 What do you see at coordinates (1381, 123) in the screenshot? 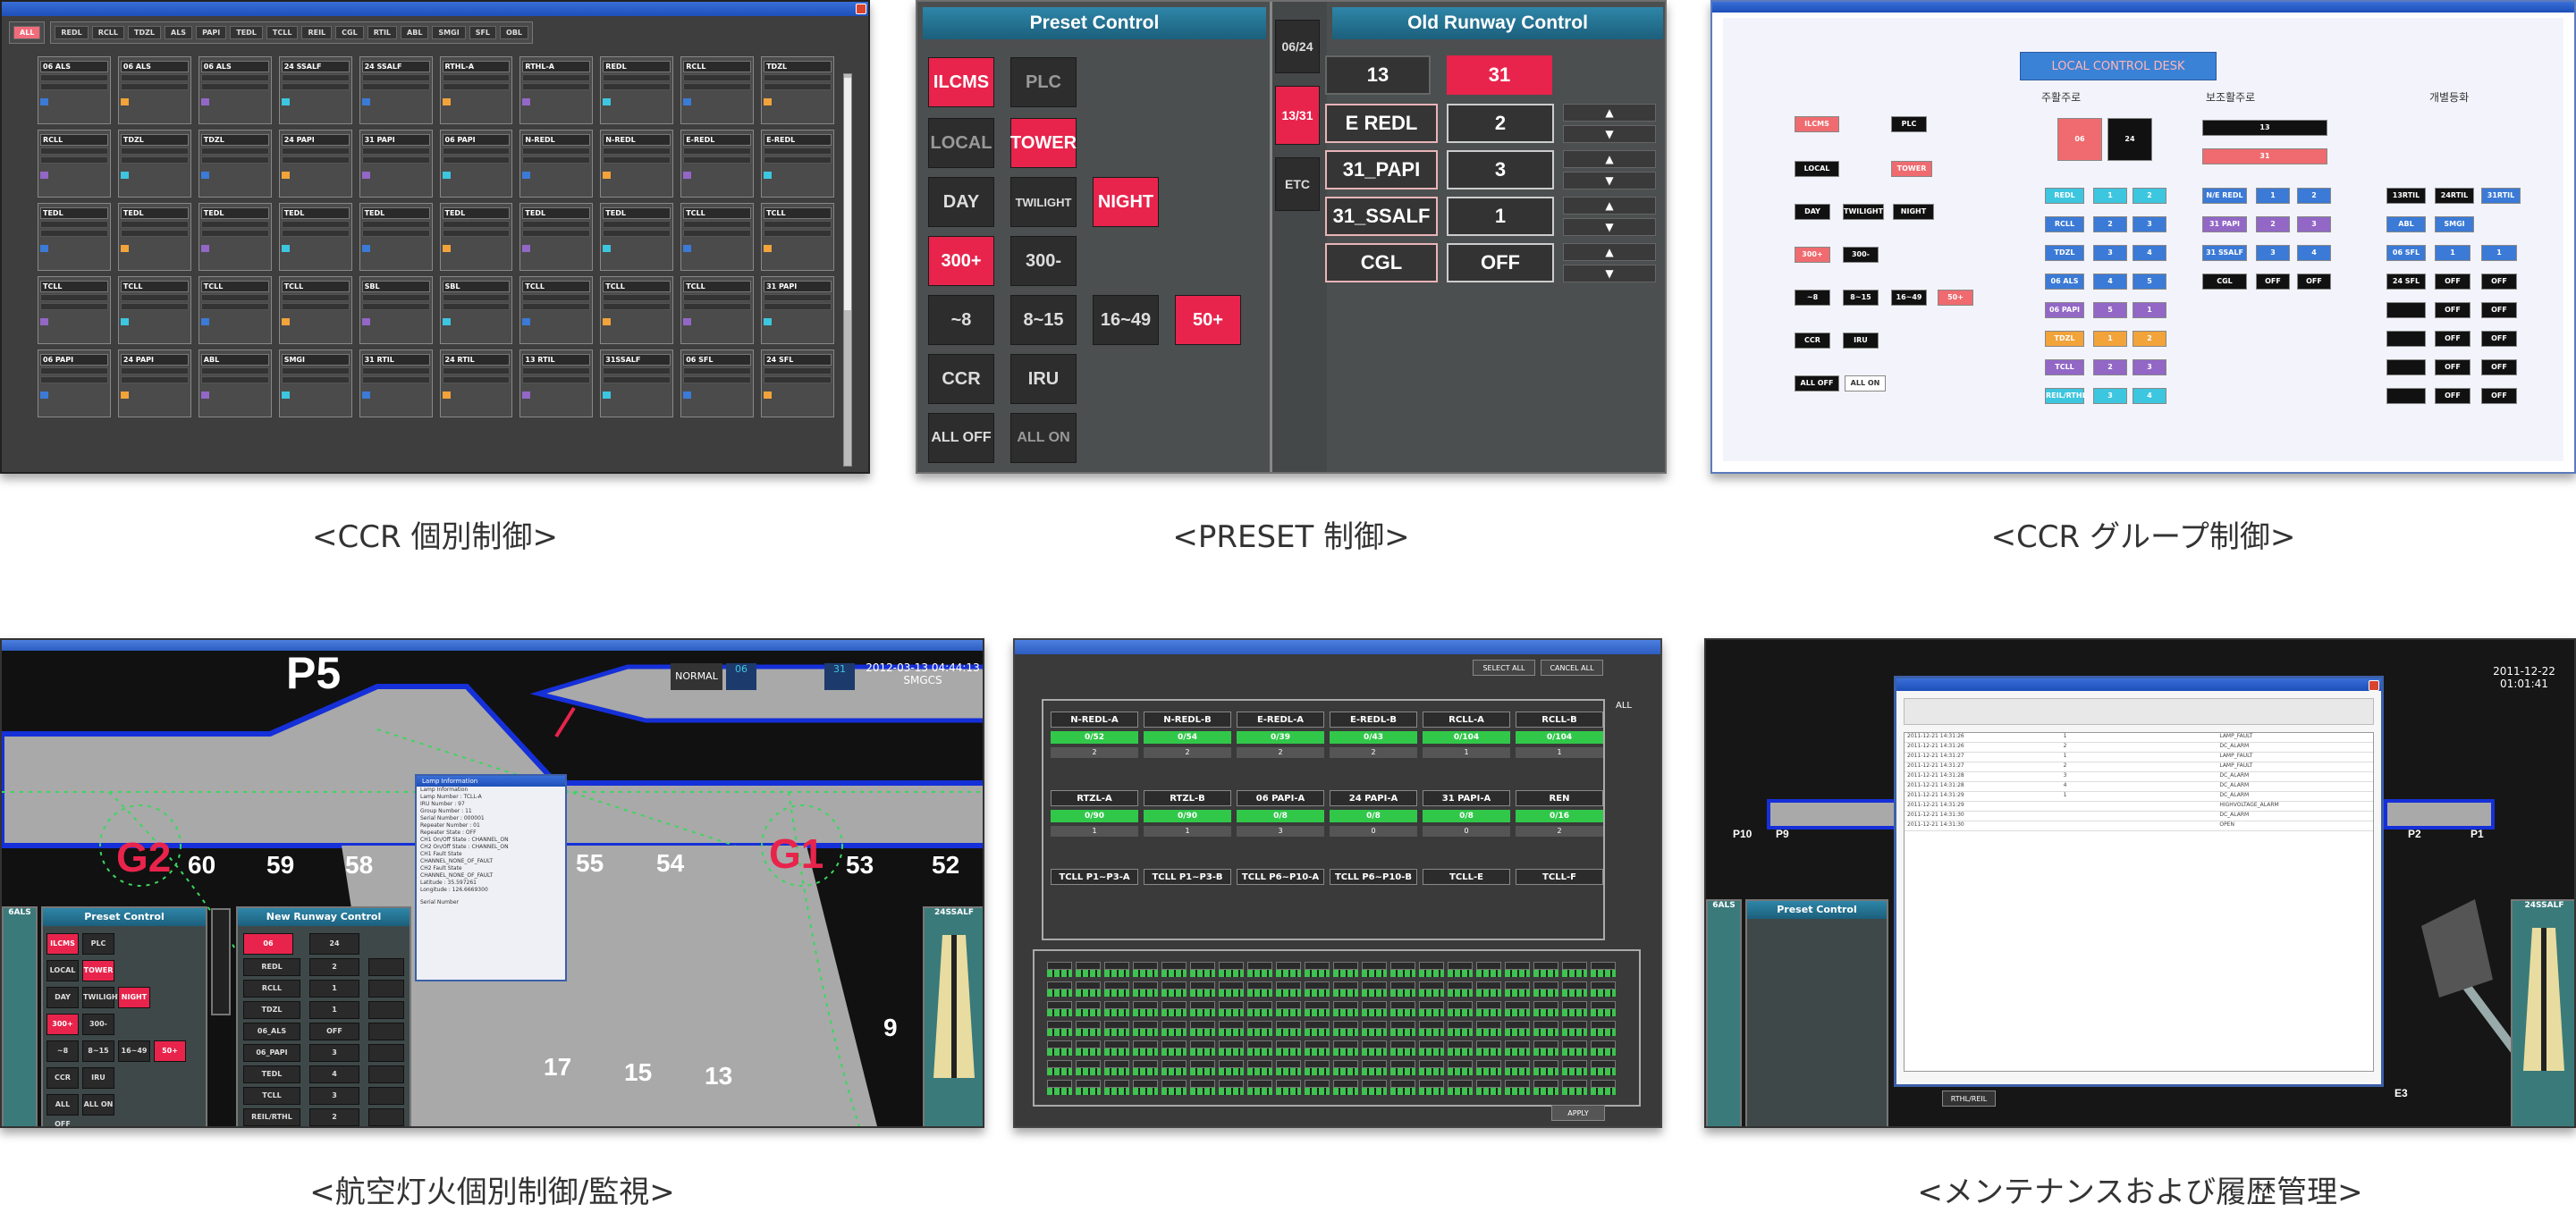
I see `runway-row-label: E REDL` at bounding box center [1381, 123].